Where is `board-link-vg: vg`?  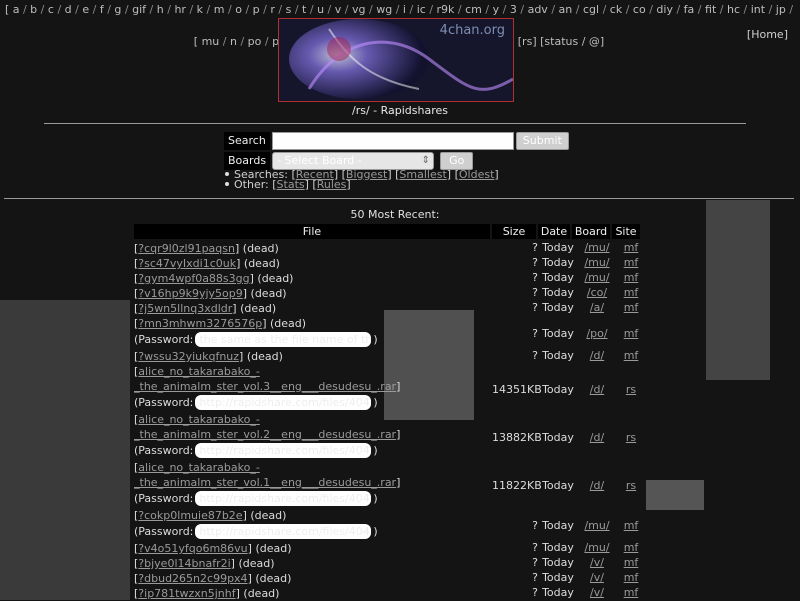
board-link-vg: vg is located at coordinates (359, 9).